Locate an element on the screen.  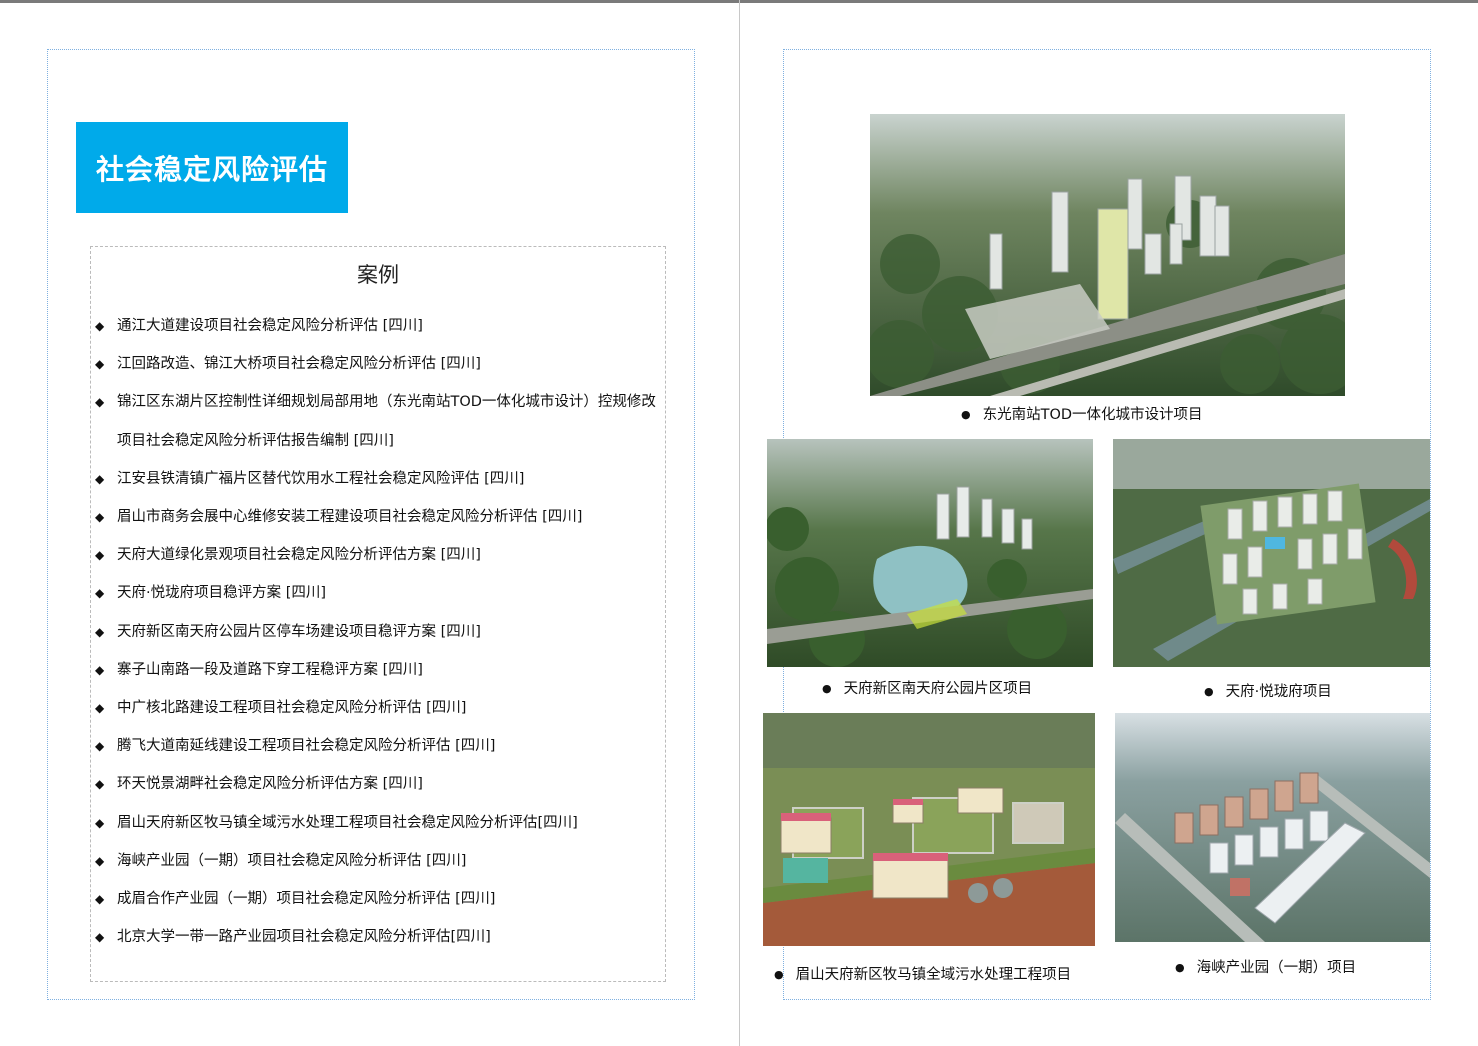
photo-caption: ● 东光南站TOD一体化城市设计项目 is located at coordinates (1082, 413).